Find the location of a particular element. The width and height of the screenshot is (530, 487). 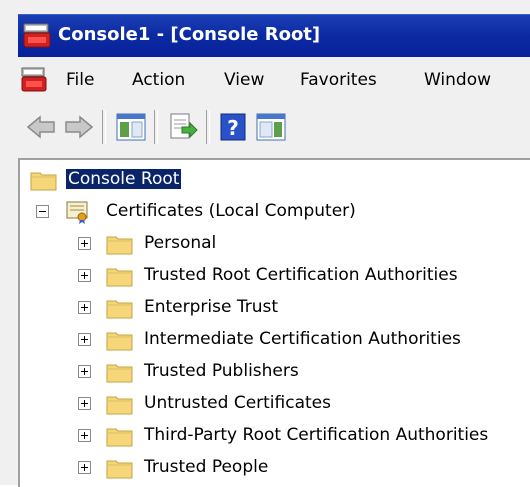

tree-label-store: Personal is located at coordinates (180, 243).